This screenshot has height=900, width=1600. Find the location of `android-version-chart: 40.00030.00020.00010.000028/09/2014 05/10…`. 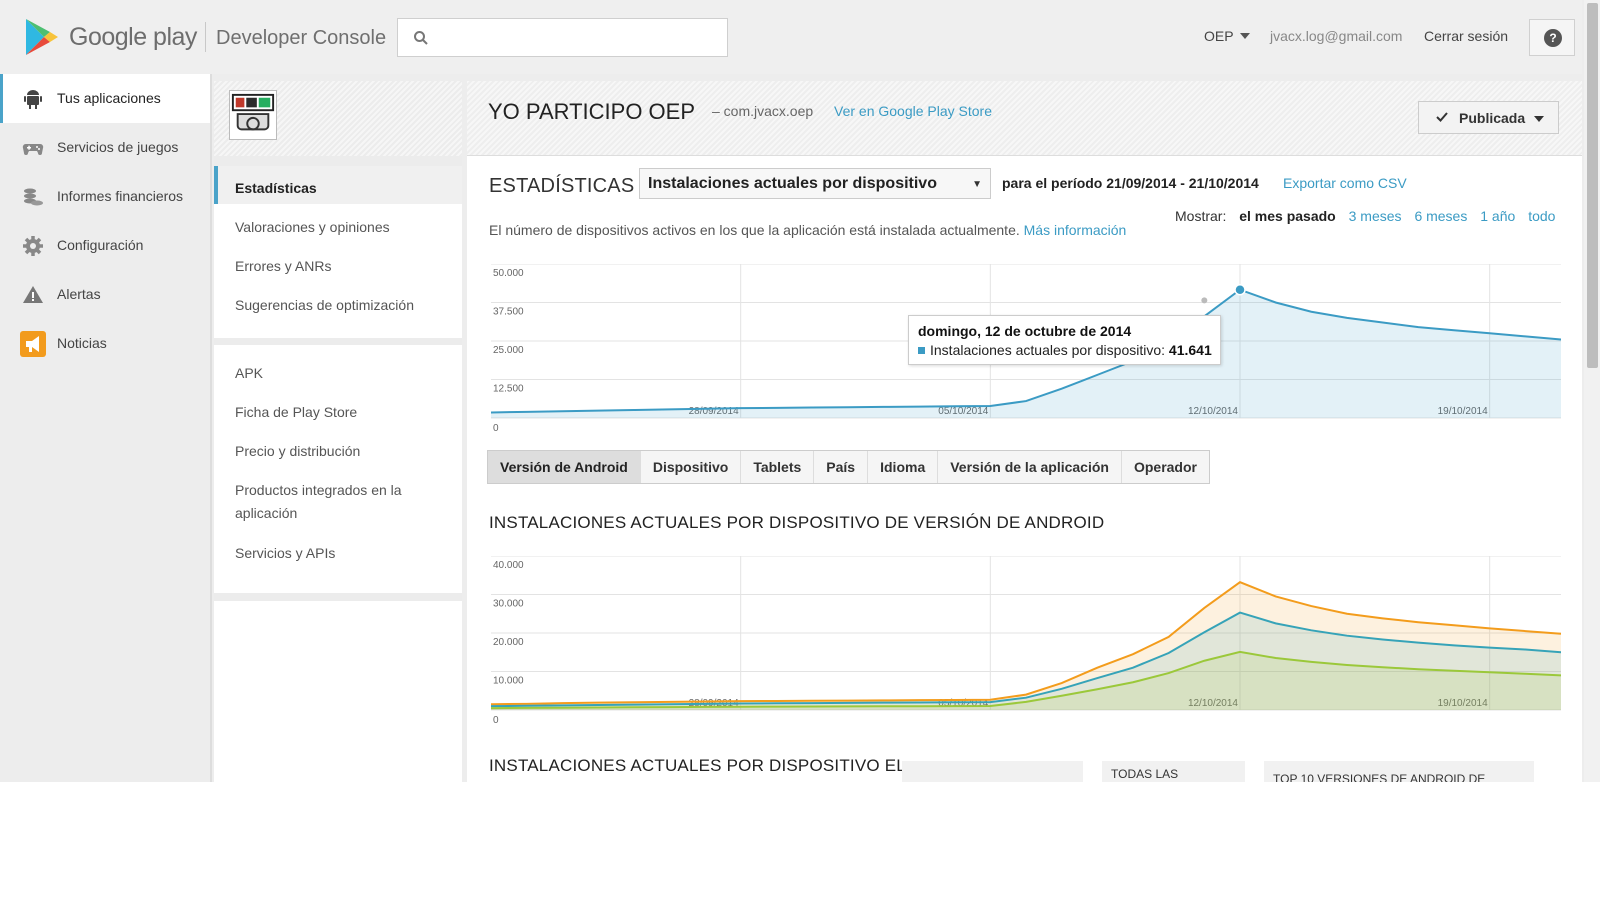

android-version-chart: 40.00030.00020.00010.000028/09/2014 05/10… is located at coordinates (1025, 641).